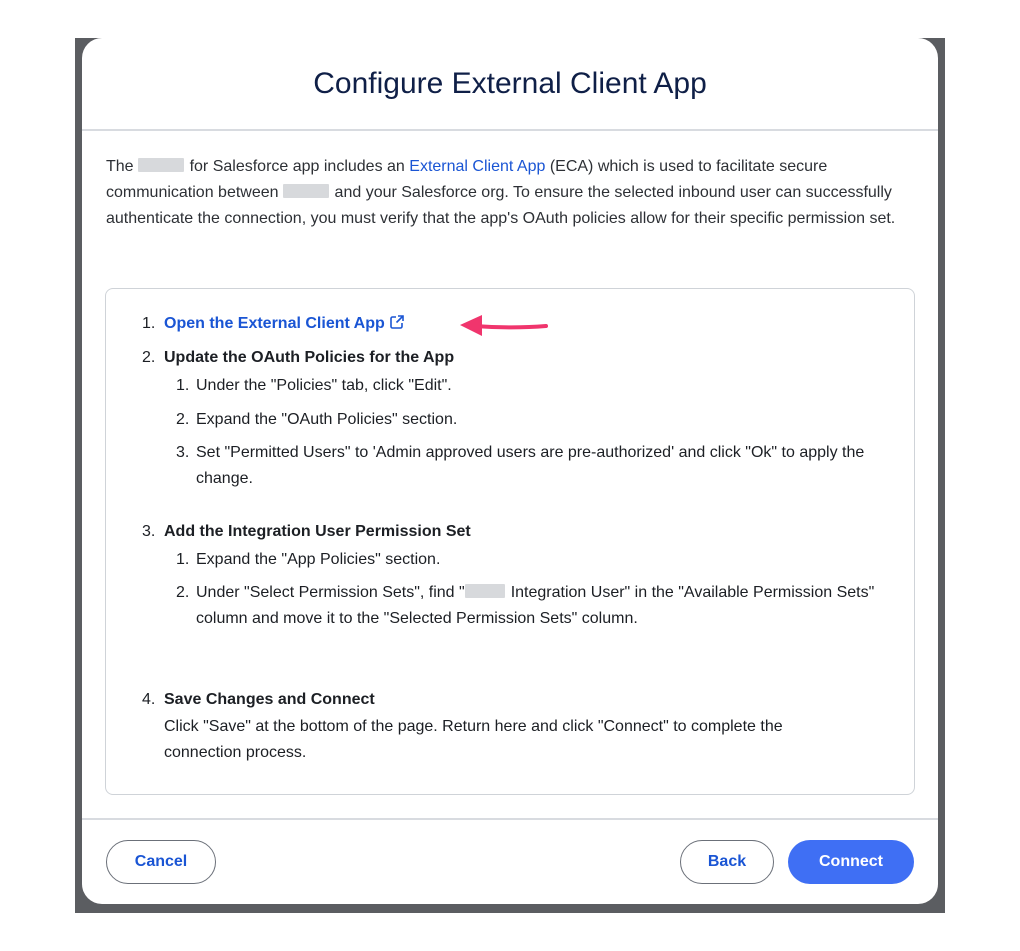 This screenshot has width=1020, height=951. Describe the element at coordinates (269, 699) in the screenshot. I see `step-heading: Save Changes and Connect` at that location.